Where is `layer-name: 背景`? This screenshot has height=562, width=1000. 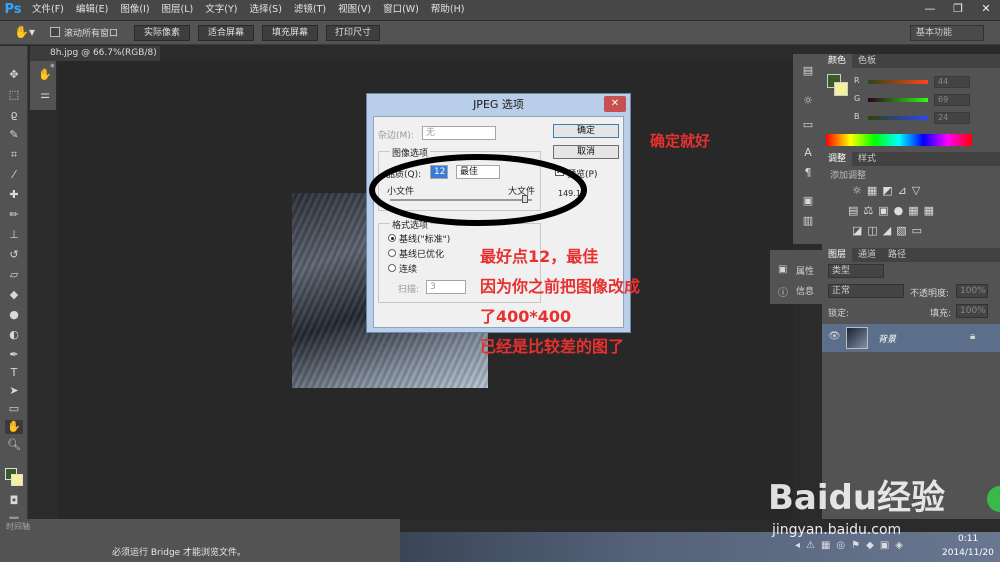 layer-name: 背景 is located at coordinates (887, 338).